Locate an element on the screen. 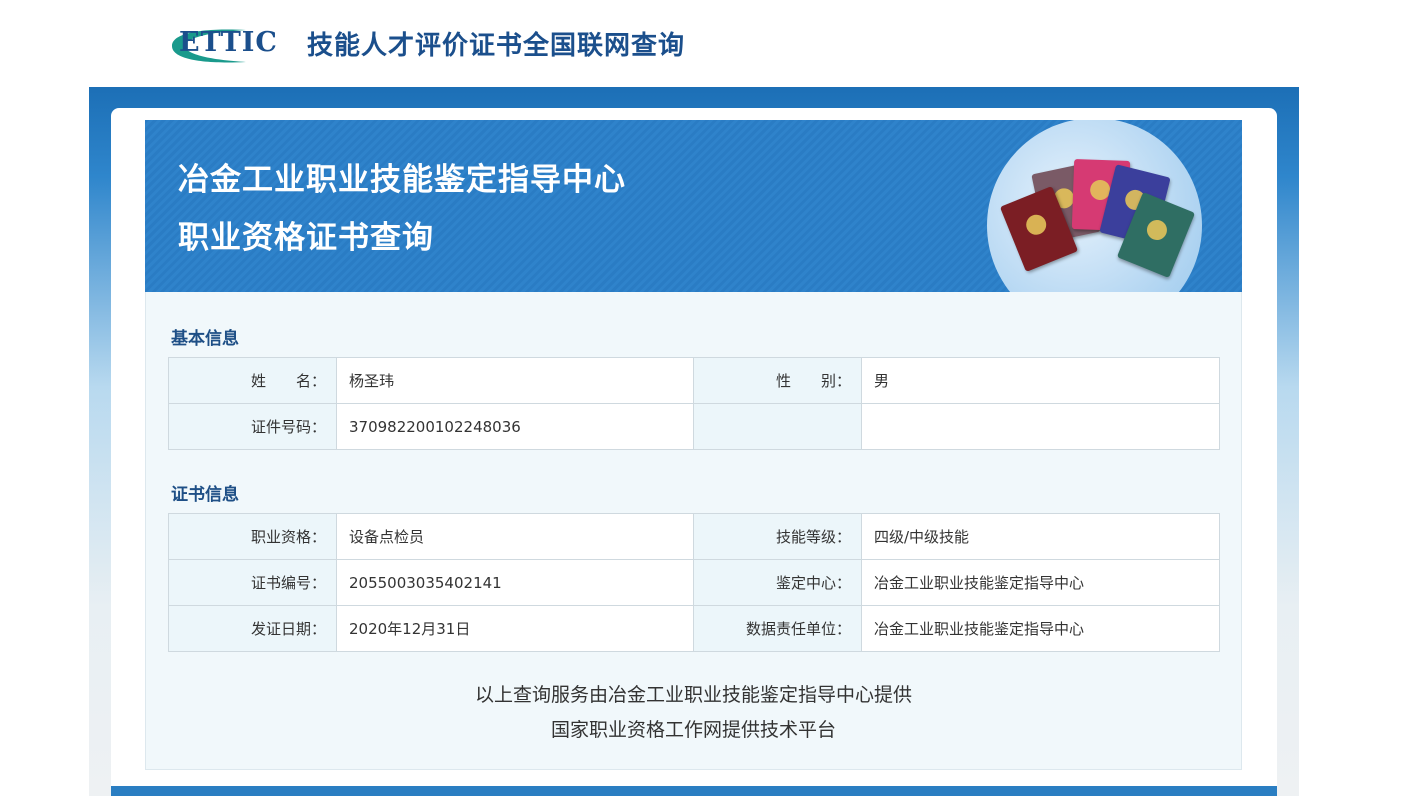 Image resolution: width=1414 pixels, height=796 pixels. occupation-value: 设备点检员 is located at coordinates (515, 536).